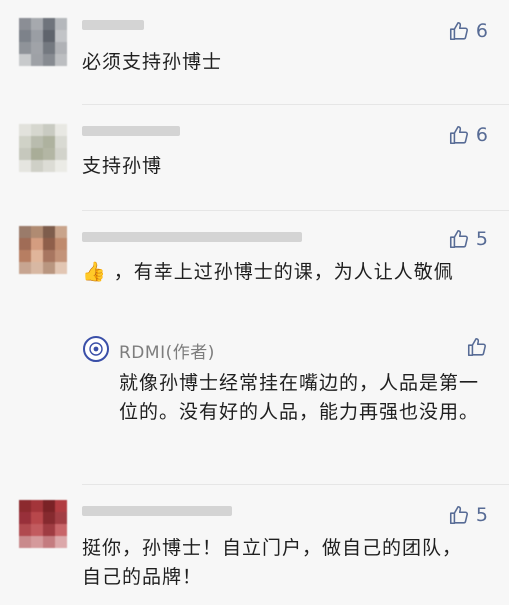 The height and width of the screenshot is (605, 509). What do you see at coordinates (299, 397) in the screenshot?
I see `reply-text: 就像孙博士经常挂在嘴边的，人品是第一位的。没有好的人品，能力再强也没用。` at bounding box center [299, 397].